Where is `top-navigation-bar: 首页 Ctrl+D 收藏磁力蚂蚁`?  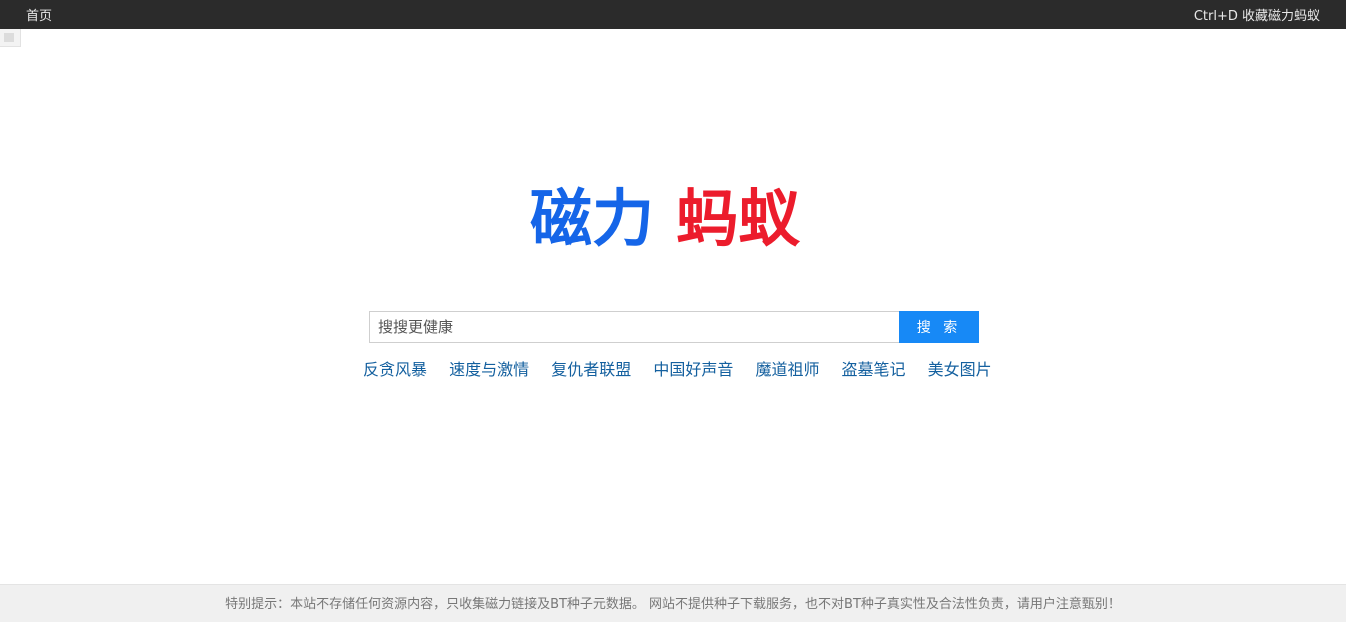 top-navigation-bar: 首页 Ctrl+D 收藏磁力蚂蚁 is located at coordinates (673, 14).